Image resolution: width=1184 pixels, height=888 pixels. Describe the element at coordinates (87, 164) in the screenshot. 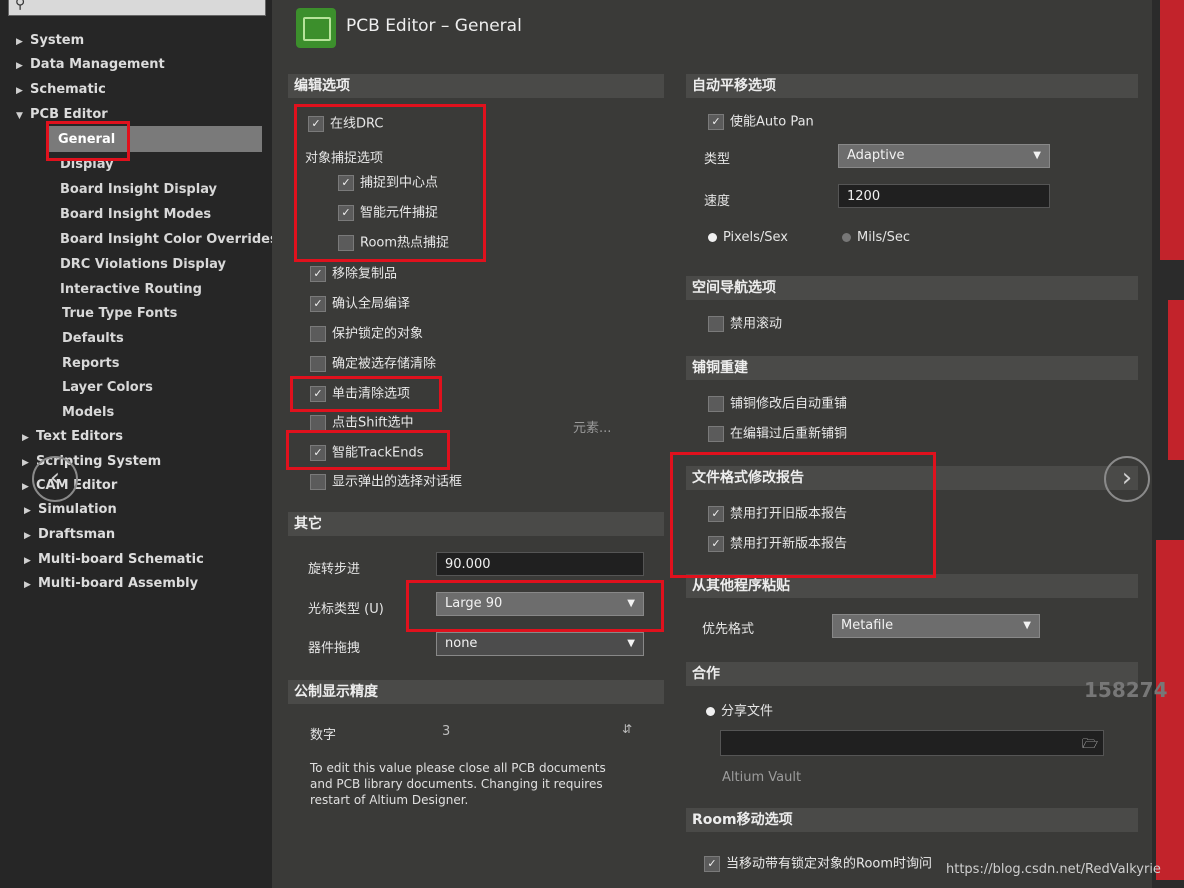

I see `tree-item-display: Display` at that location.